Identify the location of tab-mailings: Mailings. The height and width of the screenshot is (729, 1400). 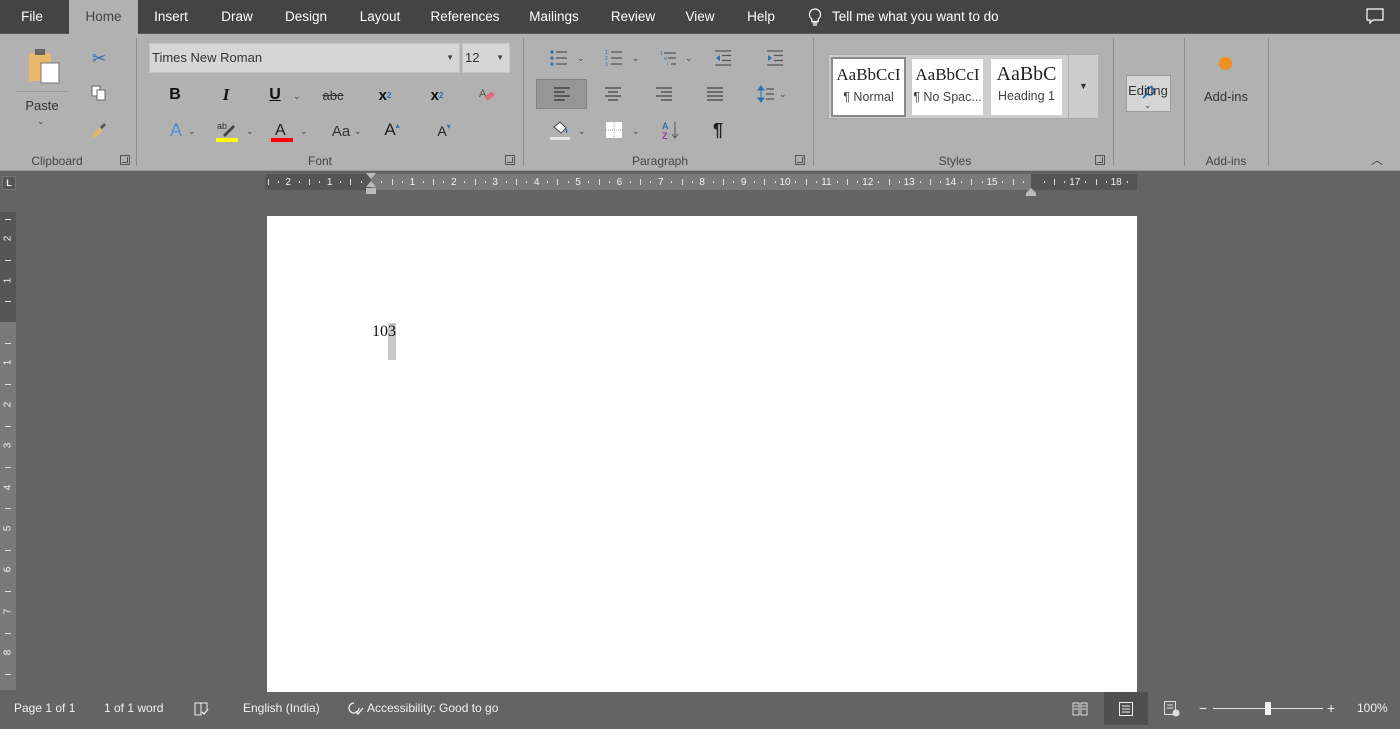
(554, 17).